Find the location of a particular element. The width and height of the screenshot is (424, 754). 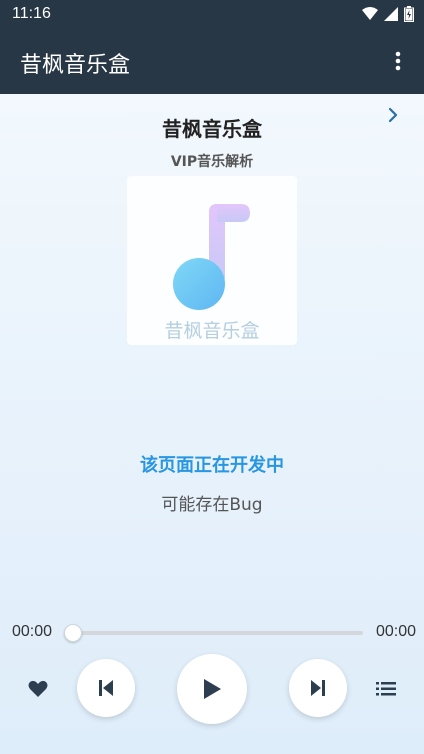

more-options-button is located at coordinates (398, 61).